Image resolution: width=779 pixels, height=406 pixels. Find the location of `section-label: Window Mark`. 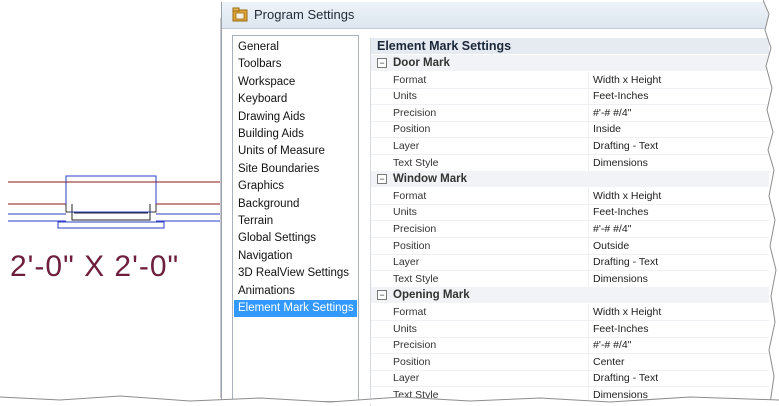

section-label: Window Mark is located at coordinates (430, 179).